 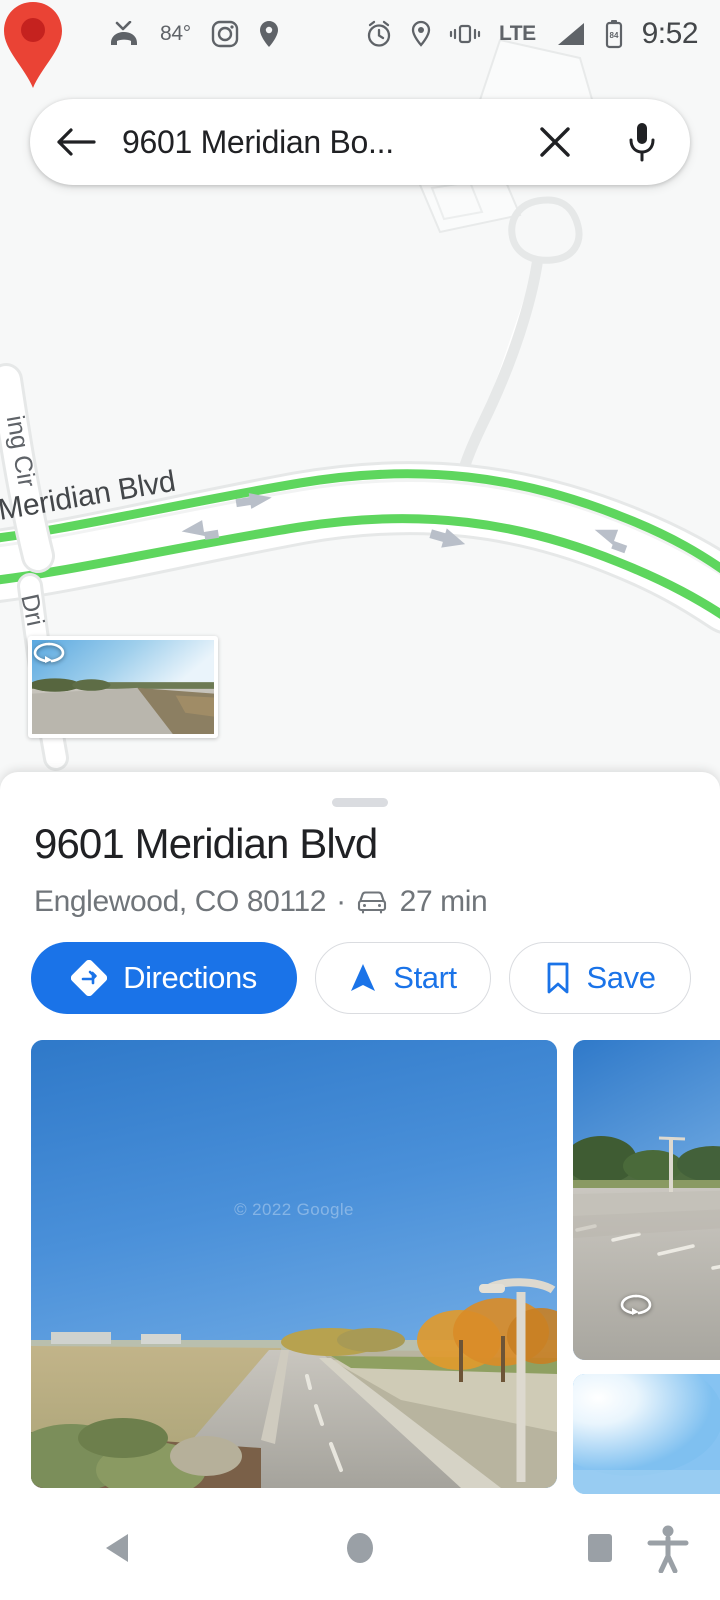 What do you see at coordinates (557, 978) in the screenshot?
I see `bookmark-icon` at bounding box center [557, 978].